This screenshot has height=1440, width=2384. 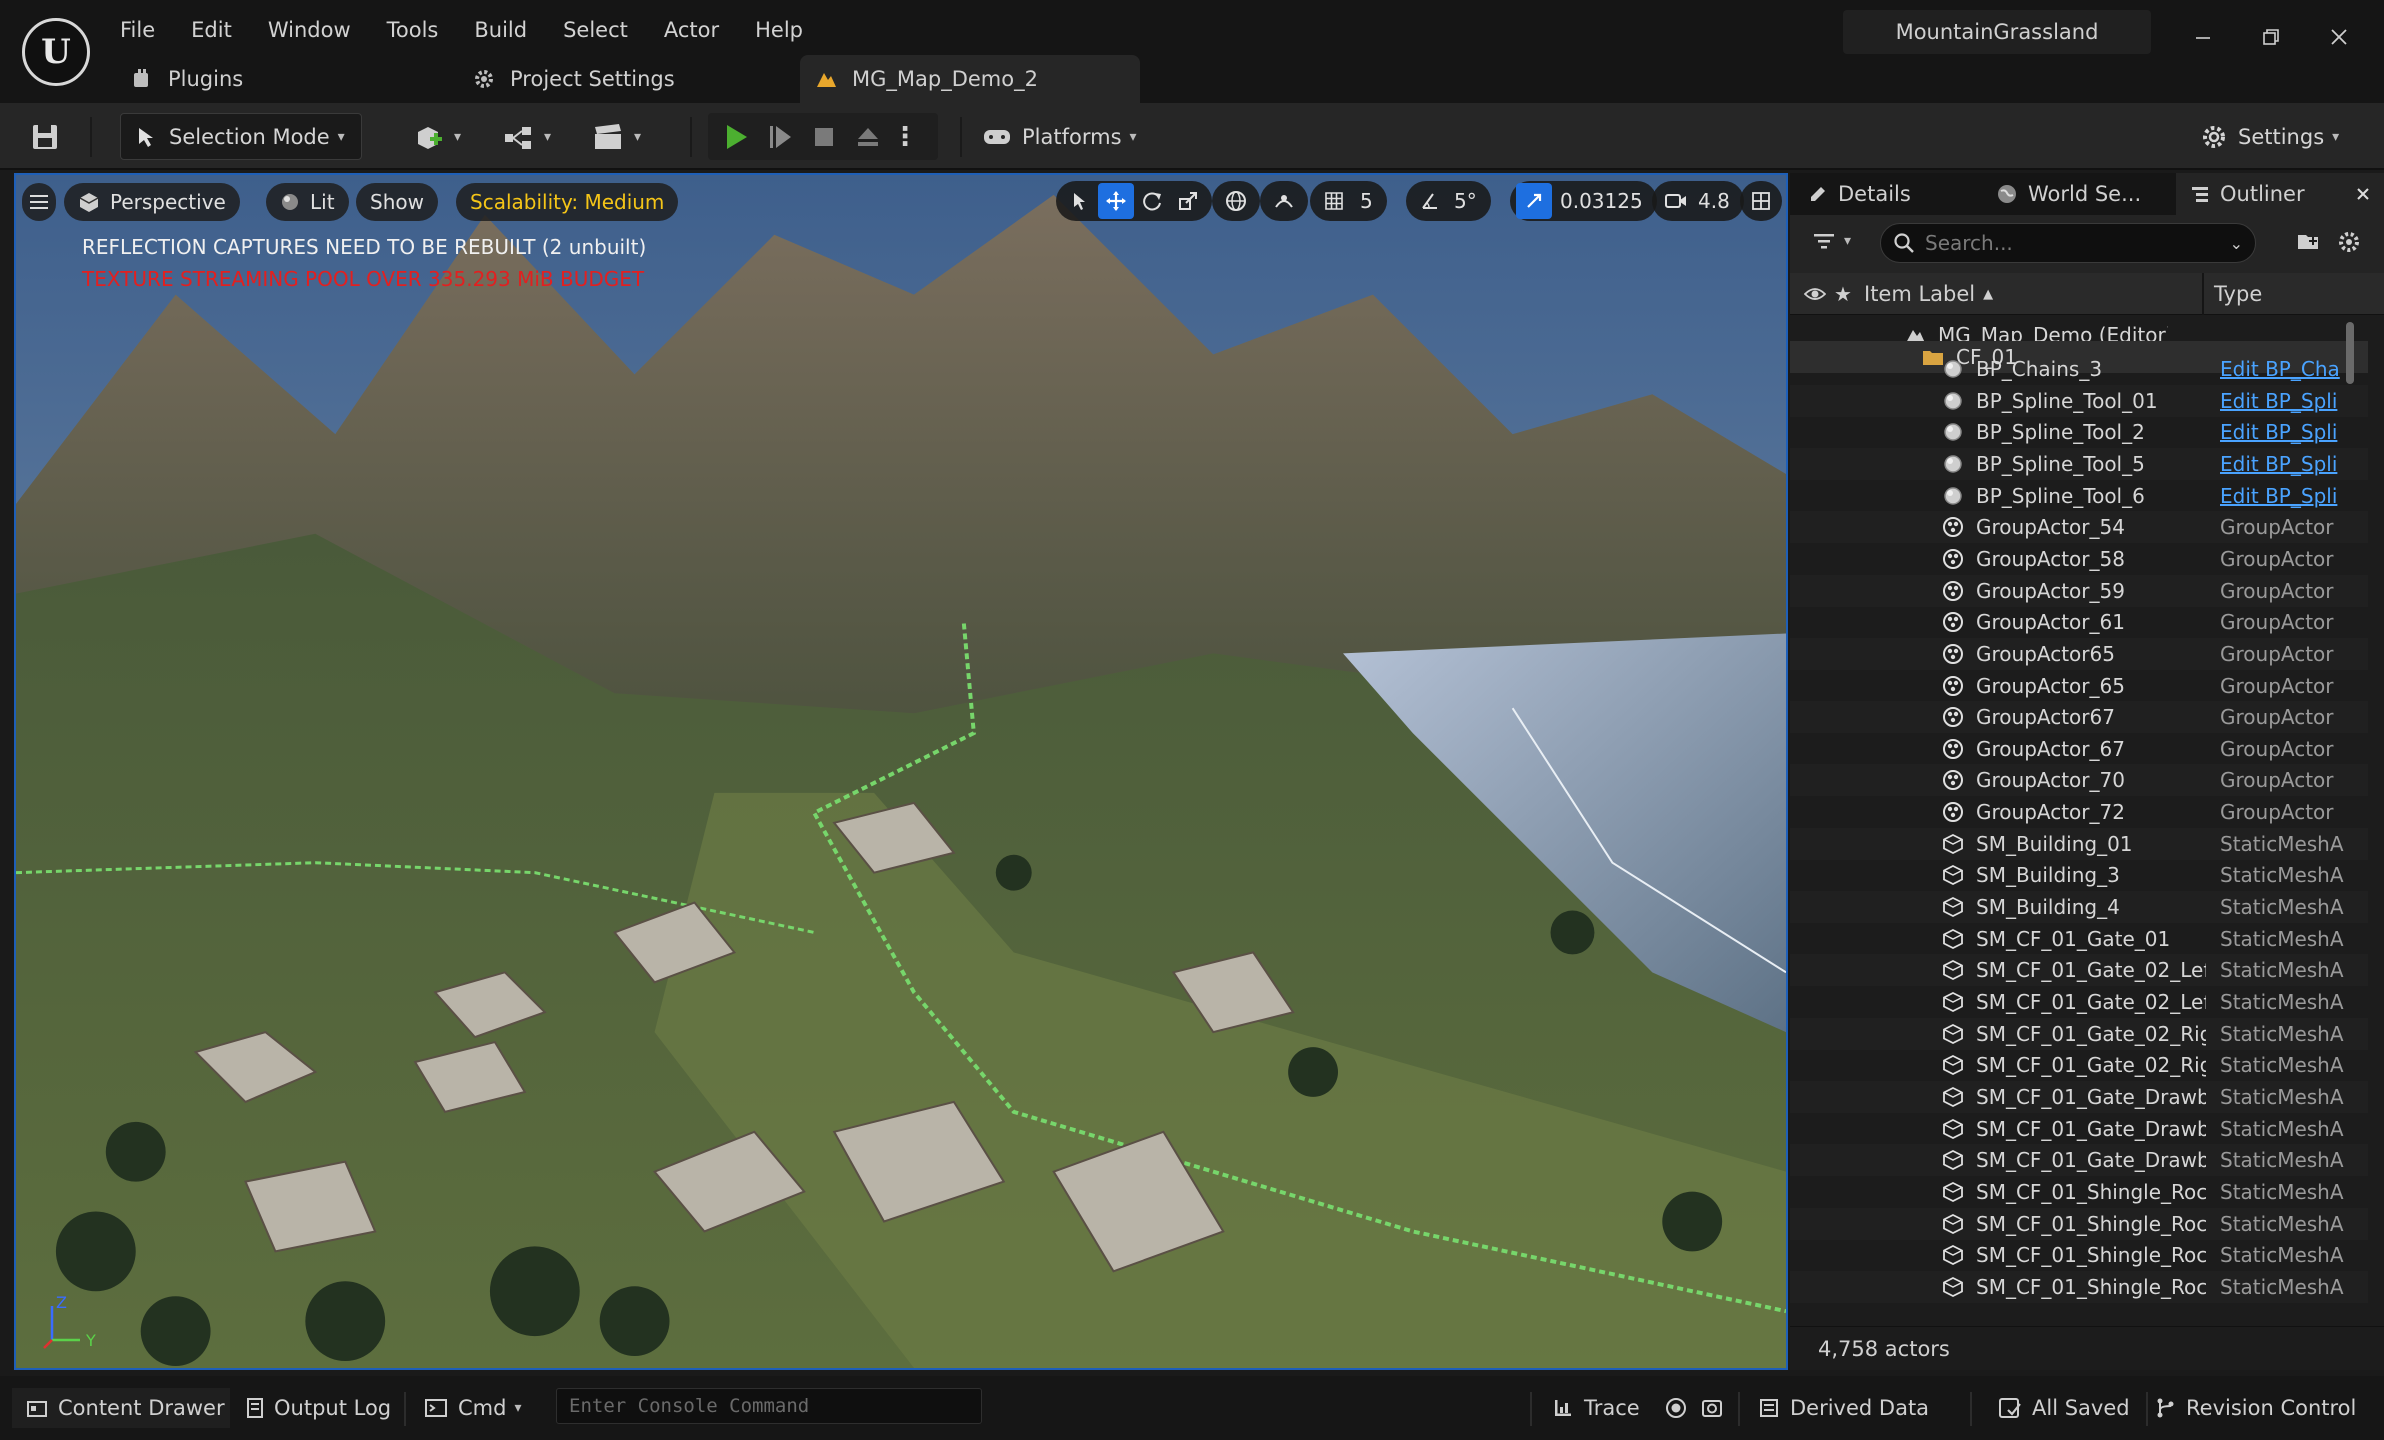 I want to click on derived-data-button: Derived Data, so click(x=1843, y=1408).